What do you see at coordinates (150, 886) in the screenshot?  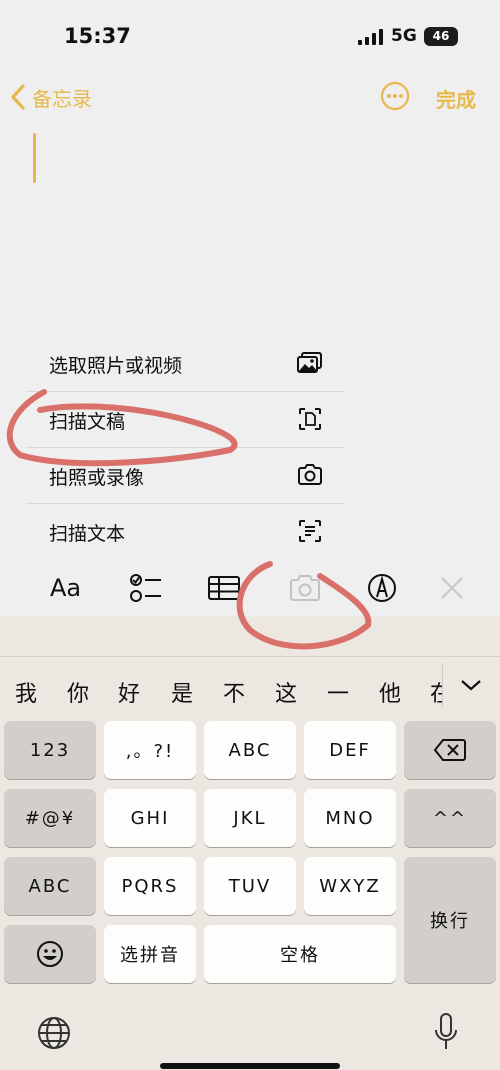 I see `key-pqrs: PQRS` at bounding box center [150, 886].